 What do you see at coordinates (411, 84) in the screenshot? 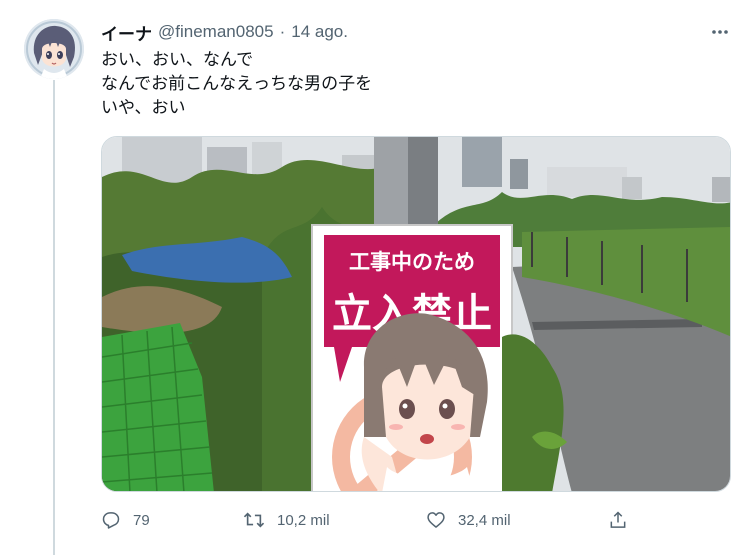
I see `tweet-text: おい、おい、なんで なんでお前こんなえっちな男の子を いや、おい` at bounding box center [411, 84].